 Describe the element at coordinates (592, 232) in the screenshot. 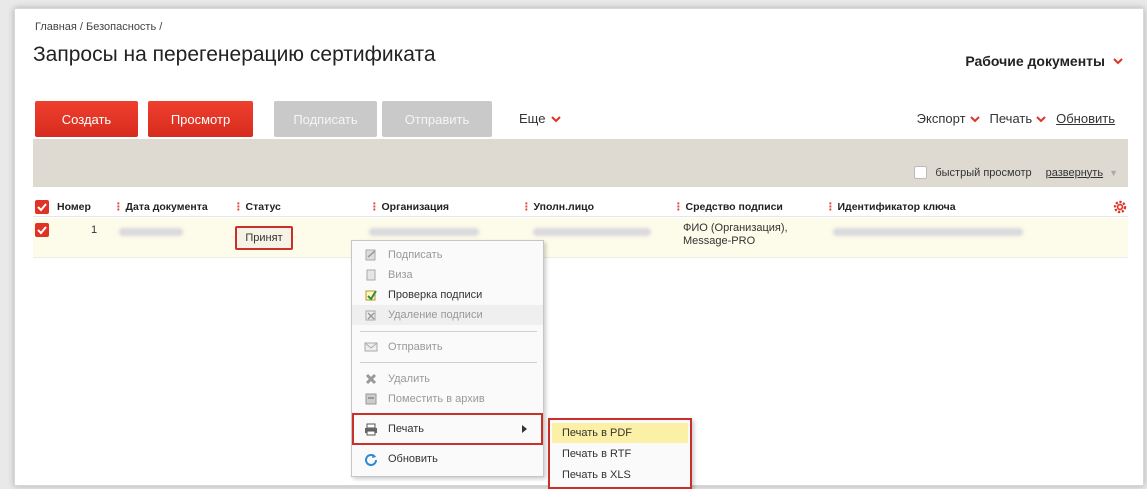

I see `redacted-authorized-person` at that location.